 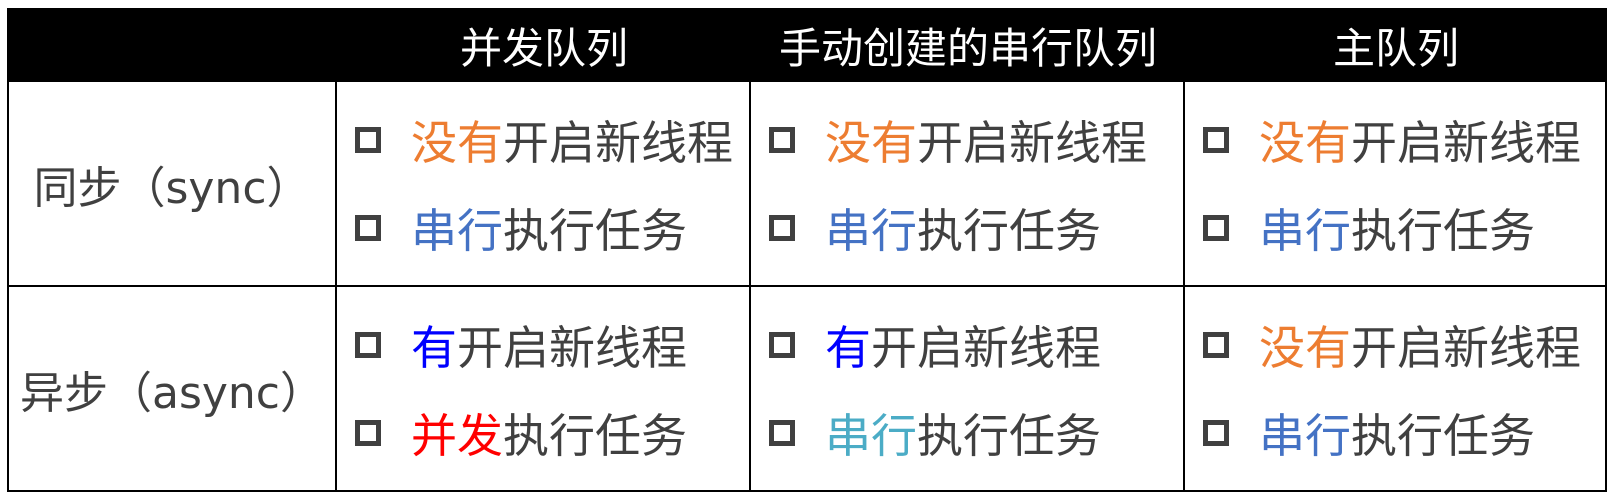 I want to click on cell-async-main: 没有 开启新线程 串行 执行任务, so click(x=1396, y=389).